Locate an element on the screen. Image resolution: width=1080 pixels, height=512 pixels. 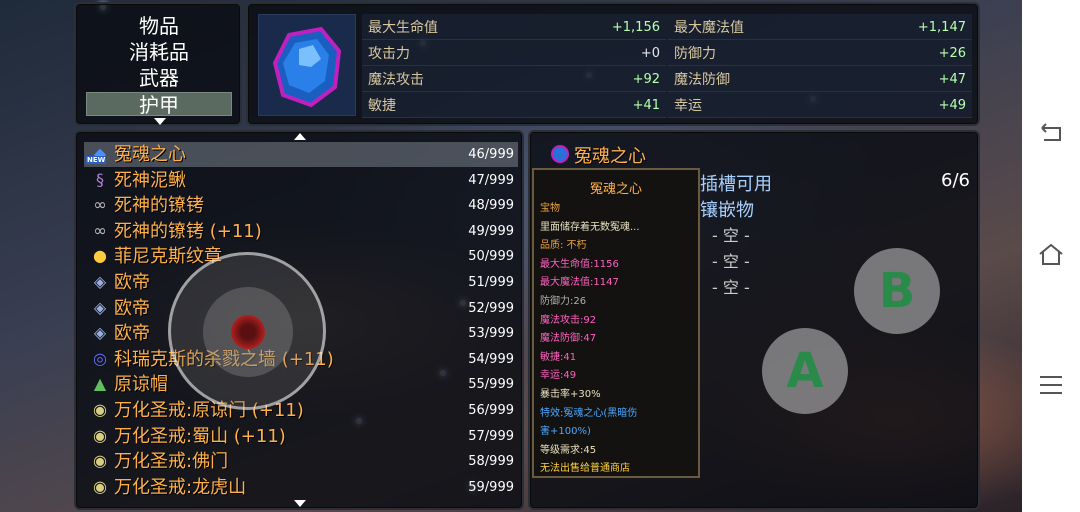
inlay-label: 镶嵌物 is located at coordinates (727, 210).